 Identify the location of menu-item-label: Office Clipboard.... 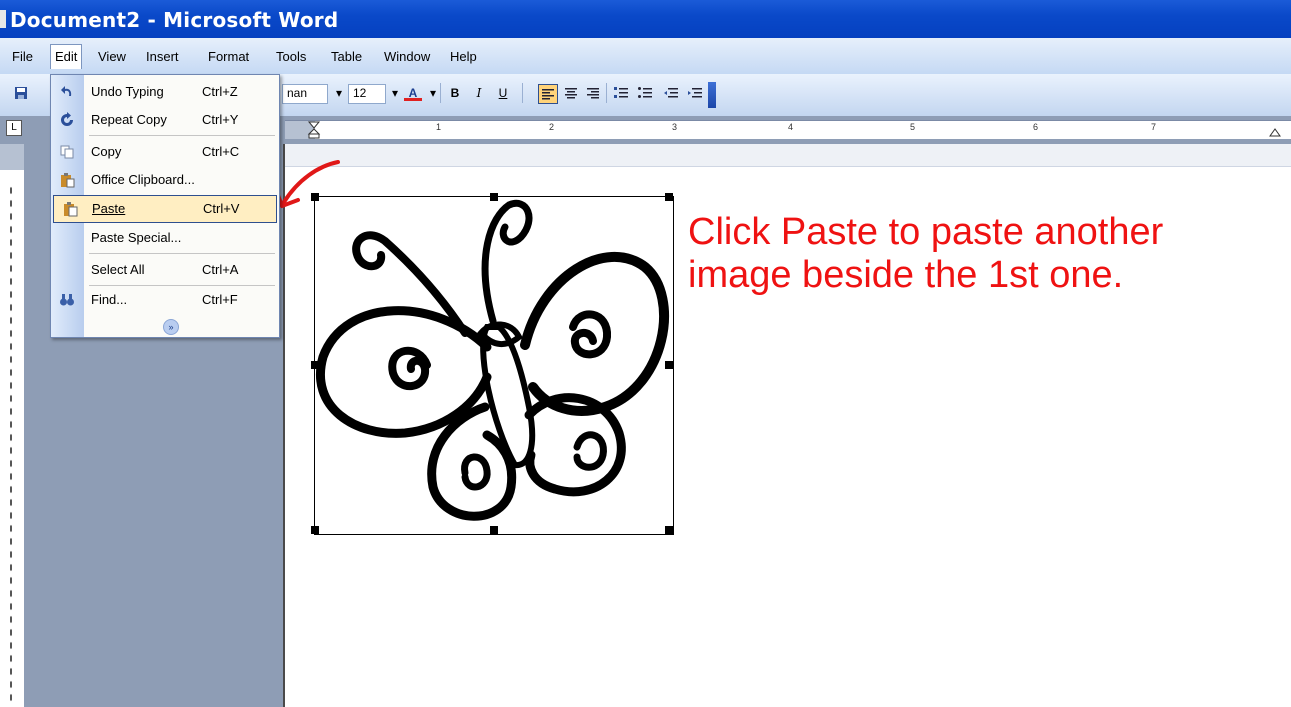
(143, 179).